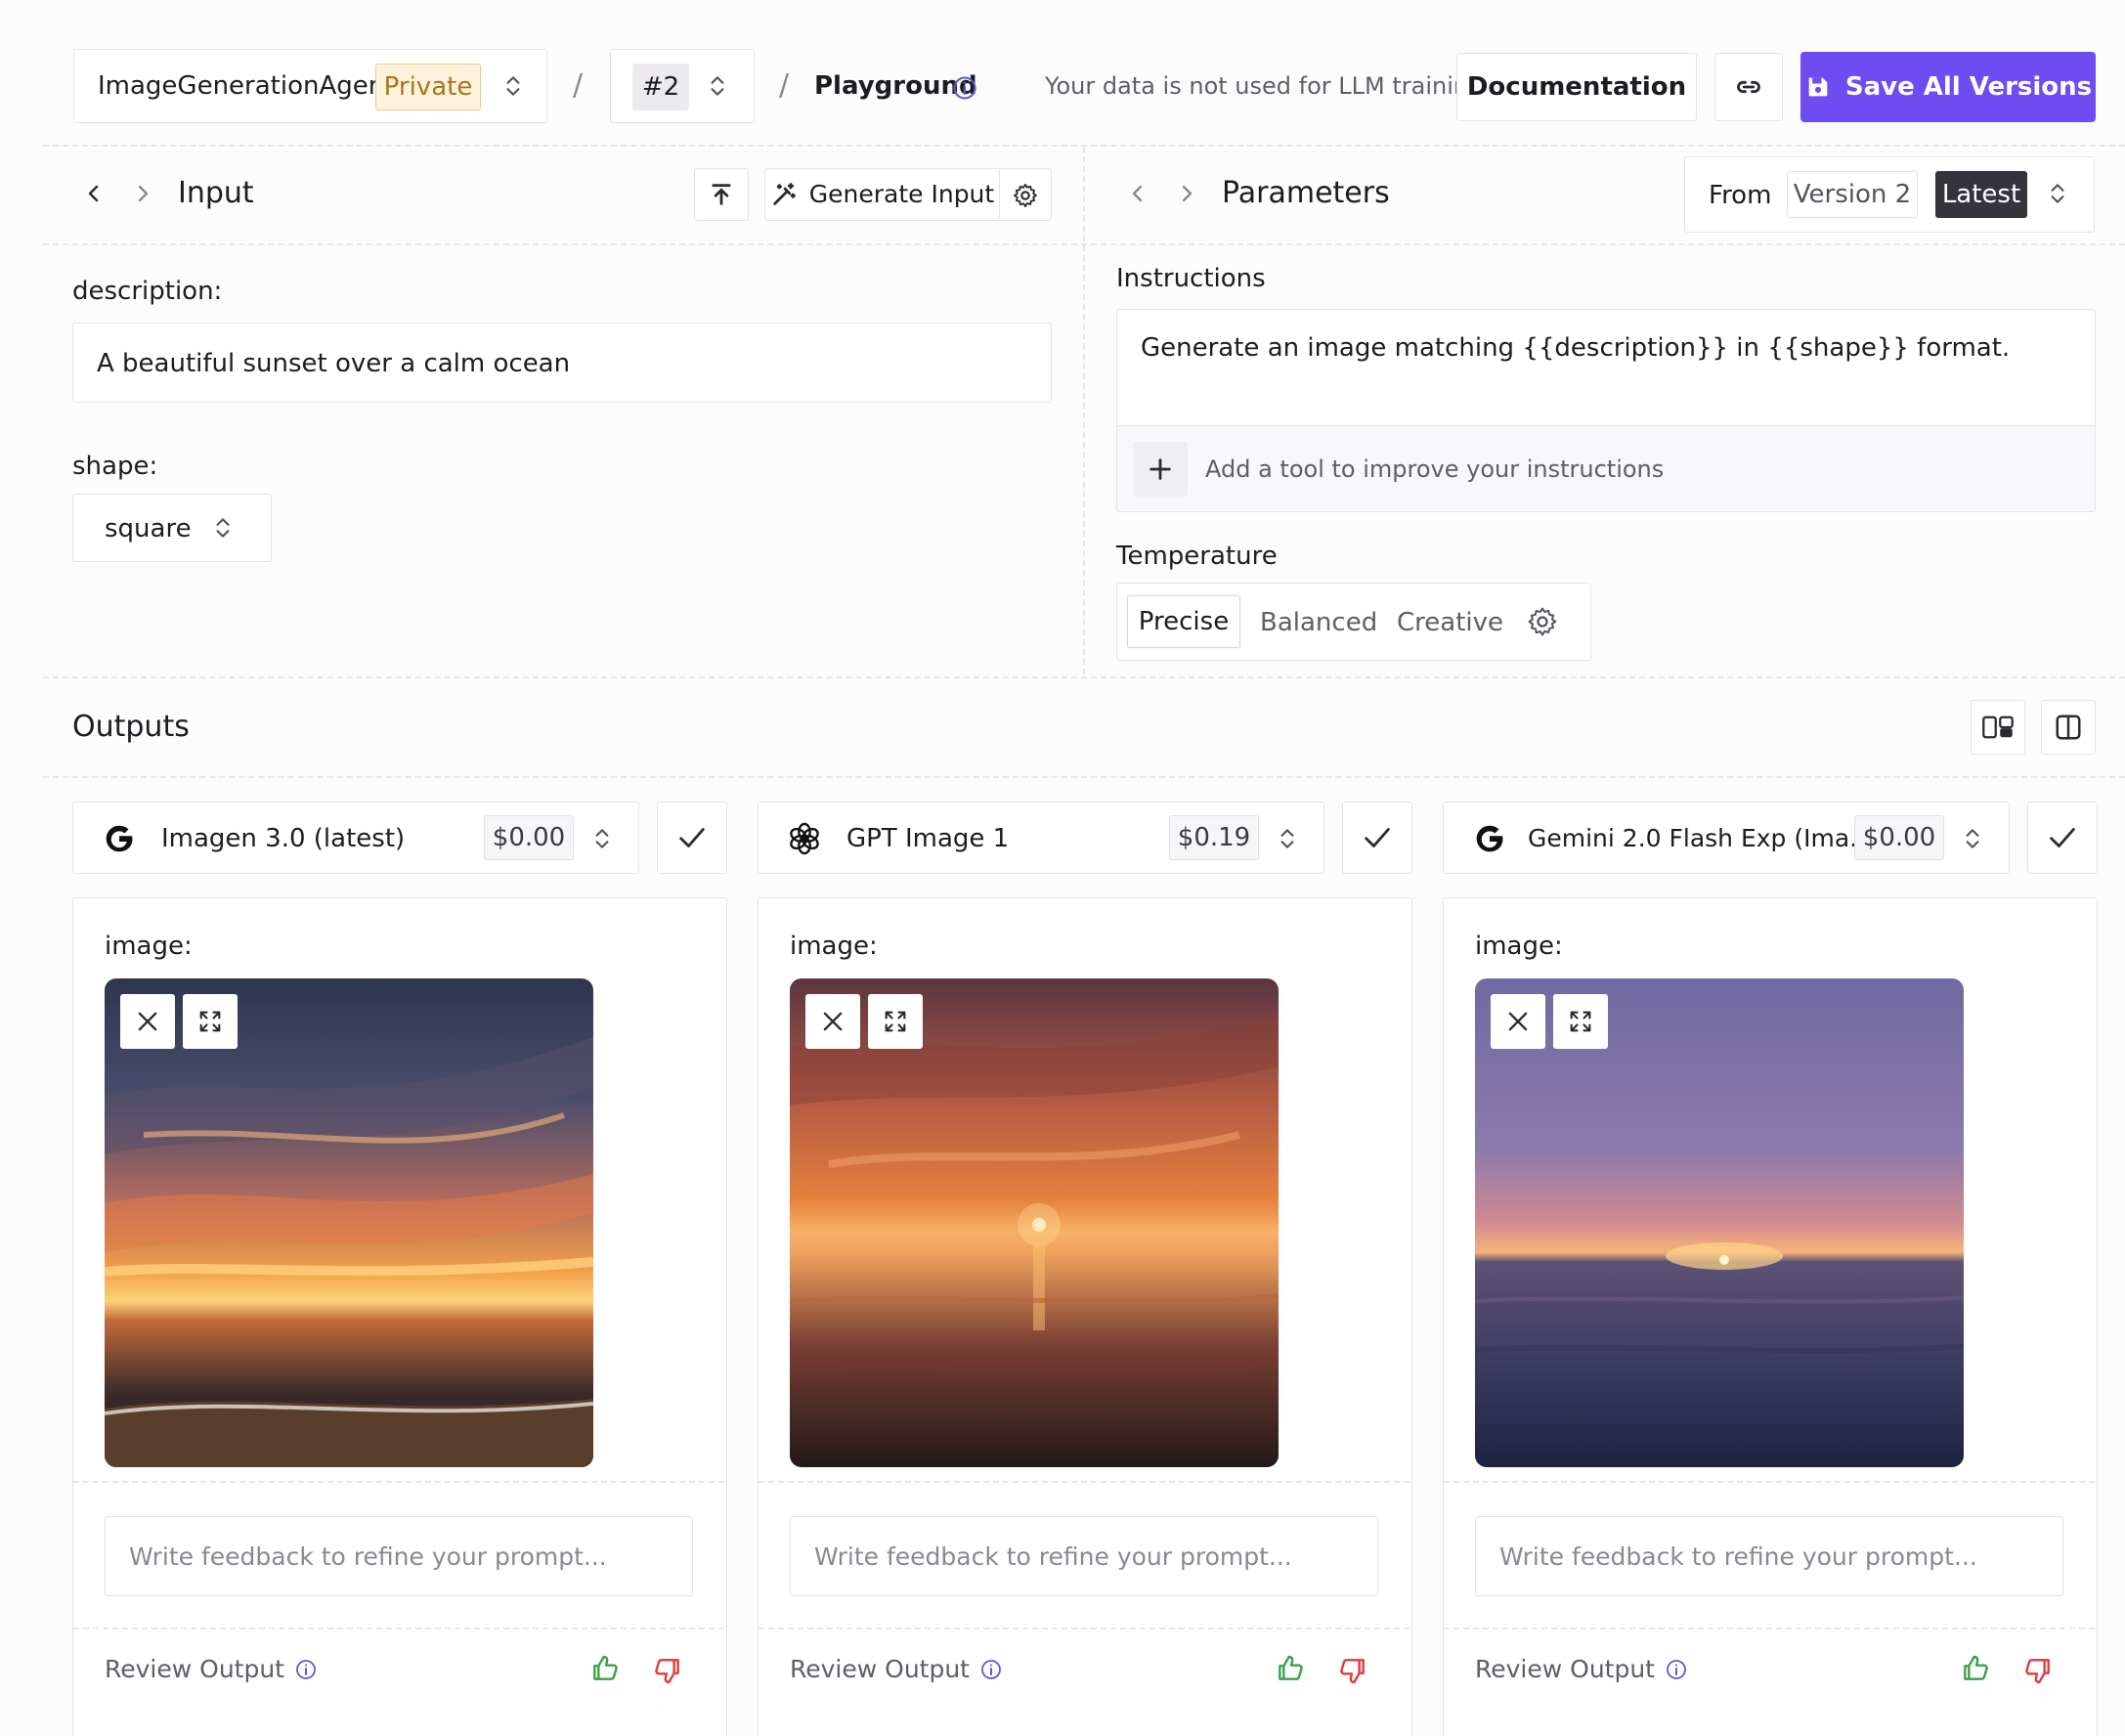 The height and width of the screenshot is (1736, 2125). I want to click on documentation-button: Documentation, so click(1576, 87).